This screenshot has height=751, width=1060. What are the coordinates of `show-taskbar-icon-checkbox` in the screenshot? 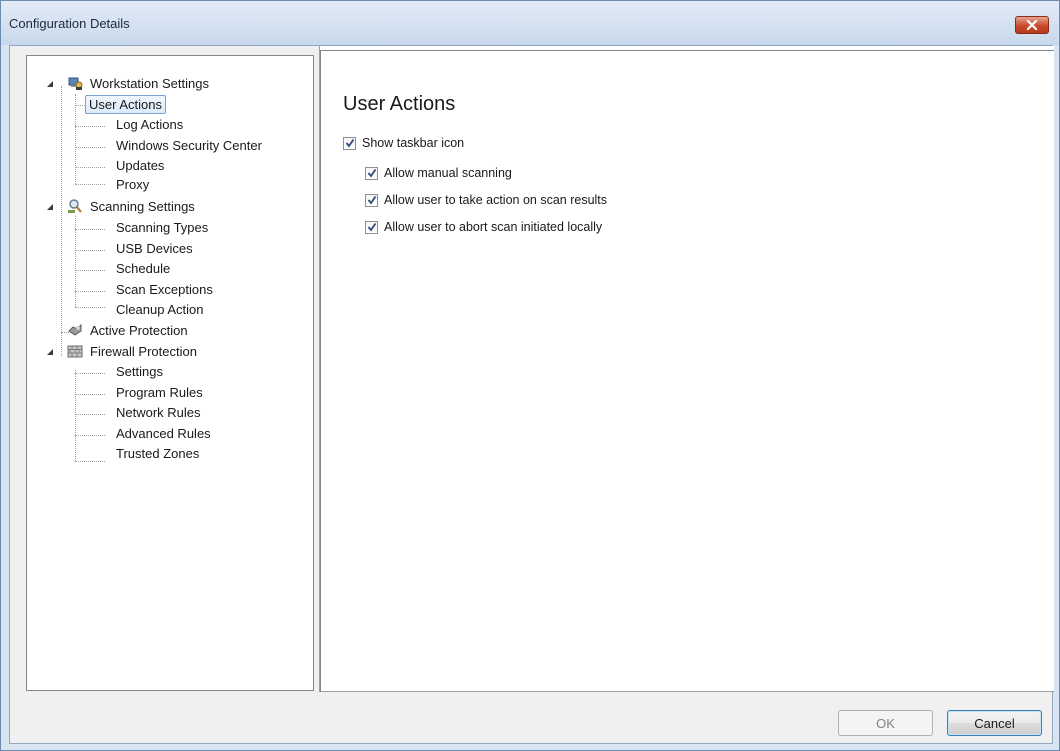 It's located at (349, 143).